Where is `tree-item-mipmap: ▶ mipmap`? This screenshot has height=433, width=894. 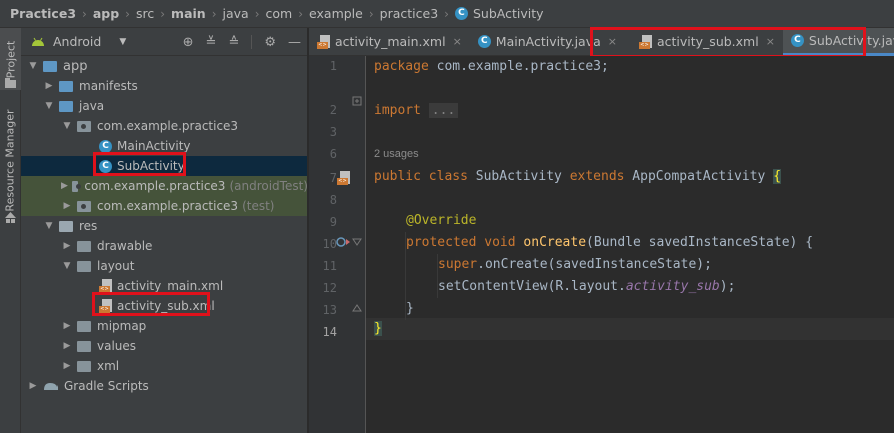 tree-item-mipmap: ▶ mipmap is located at coordinates (164, 326).